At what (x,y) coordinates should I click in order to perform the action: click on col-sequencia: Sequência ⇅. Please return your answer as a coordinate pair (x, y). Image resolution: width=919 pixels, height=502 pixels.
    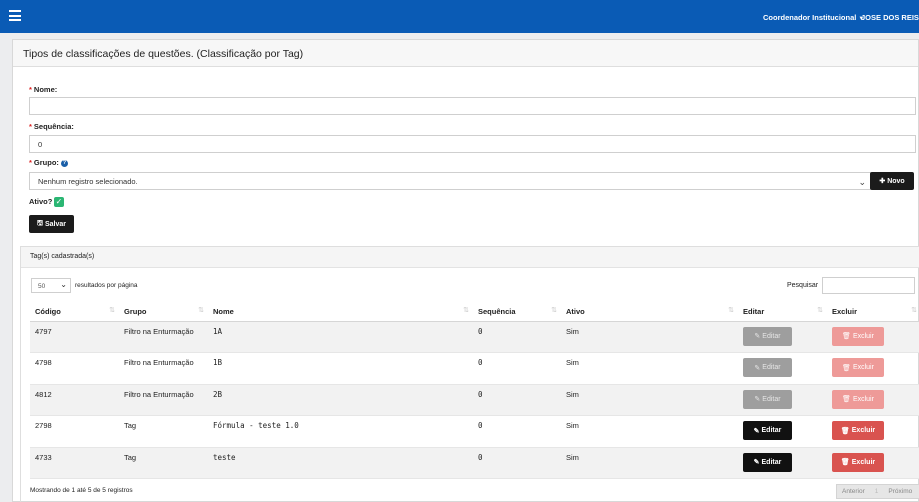
    Looking at the image, I should click on (517, 312).